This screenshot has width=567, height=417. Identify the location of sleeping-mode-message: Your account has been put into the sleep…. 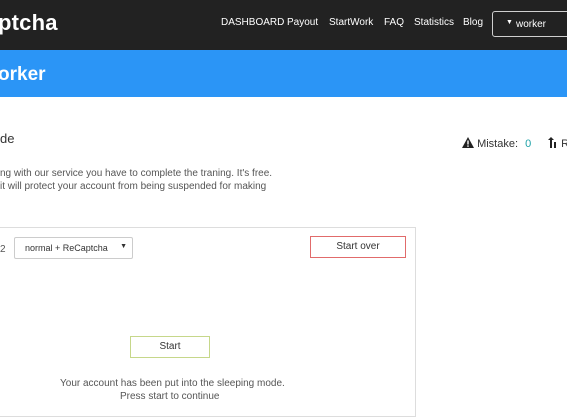
(172, 383).